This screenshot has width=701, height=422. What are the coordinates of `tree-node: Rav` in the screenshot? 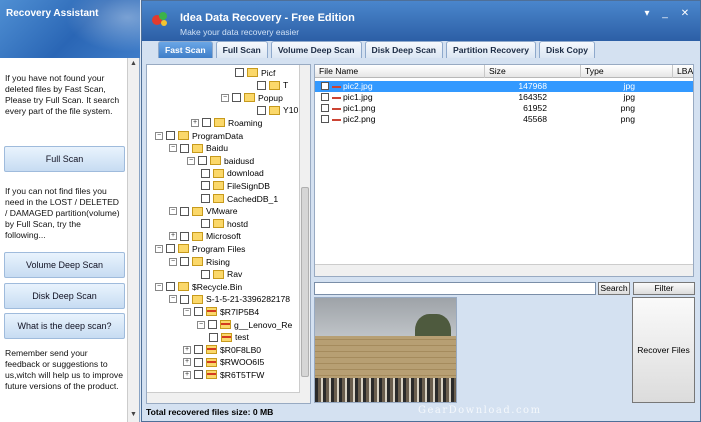 It's located at (221, 274).